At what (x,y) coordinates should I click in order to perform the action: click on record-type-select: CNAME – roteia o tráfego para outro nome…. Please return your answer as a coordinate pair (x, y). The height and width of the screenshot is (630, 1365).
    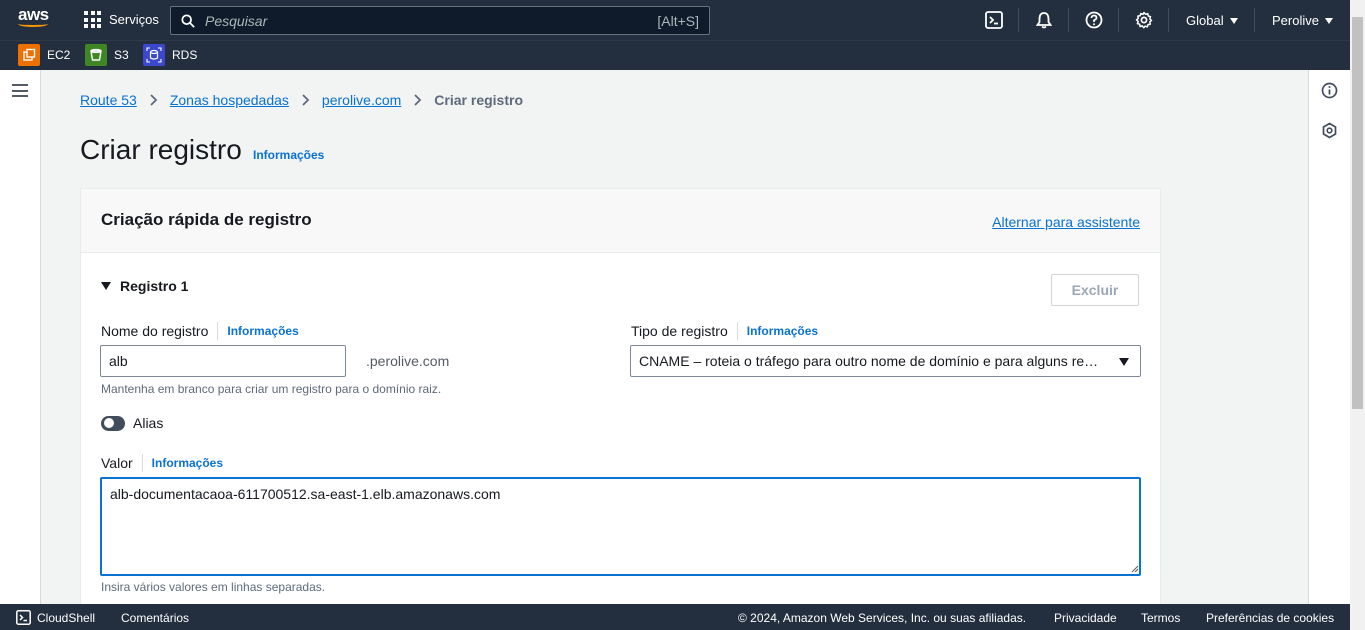
    Looking at the image, I should click on (885, 361).